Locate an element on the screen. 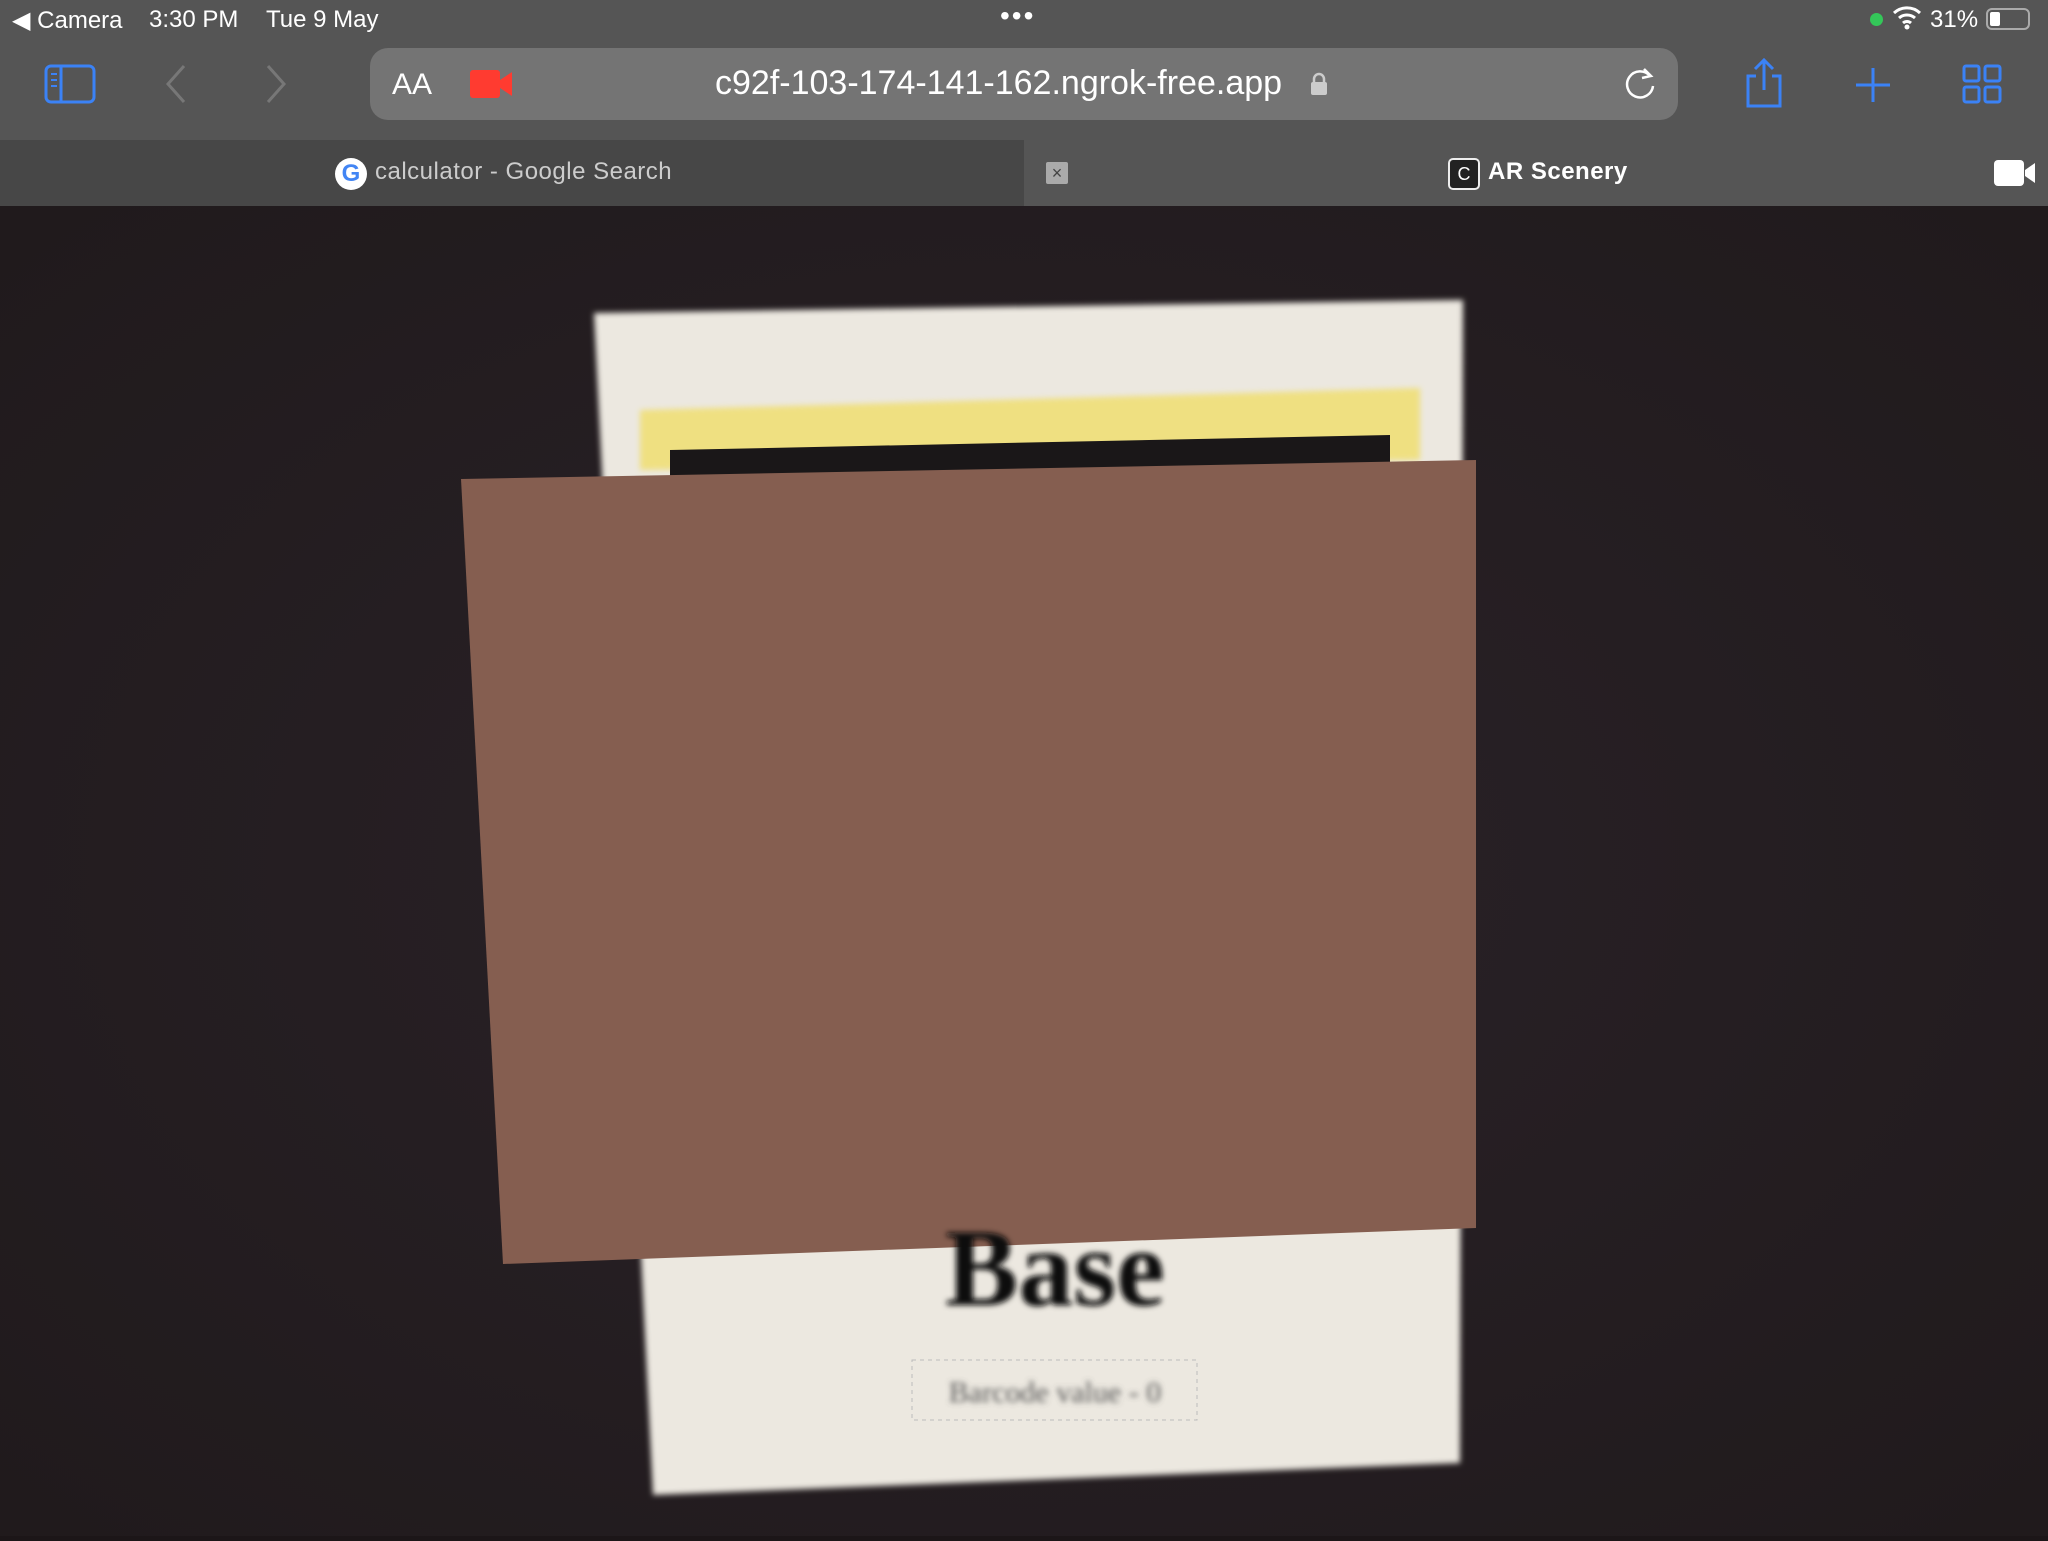 The width and height of the screenshot is (2048, 1541). new-tab-plus-icon is located at coordinates (1873, 87).